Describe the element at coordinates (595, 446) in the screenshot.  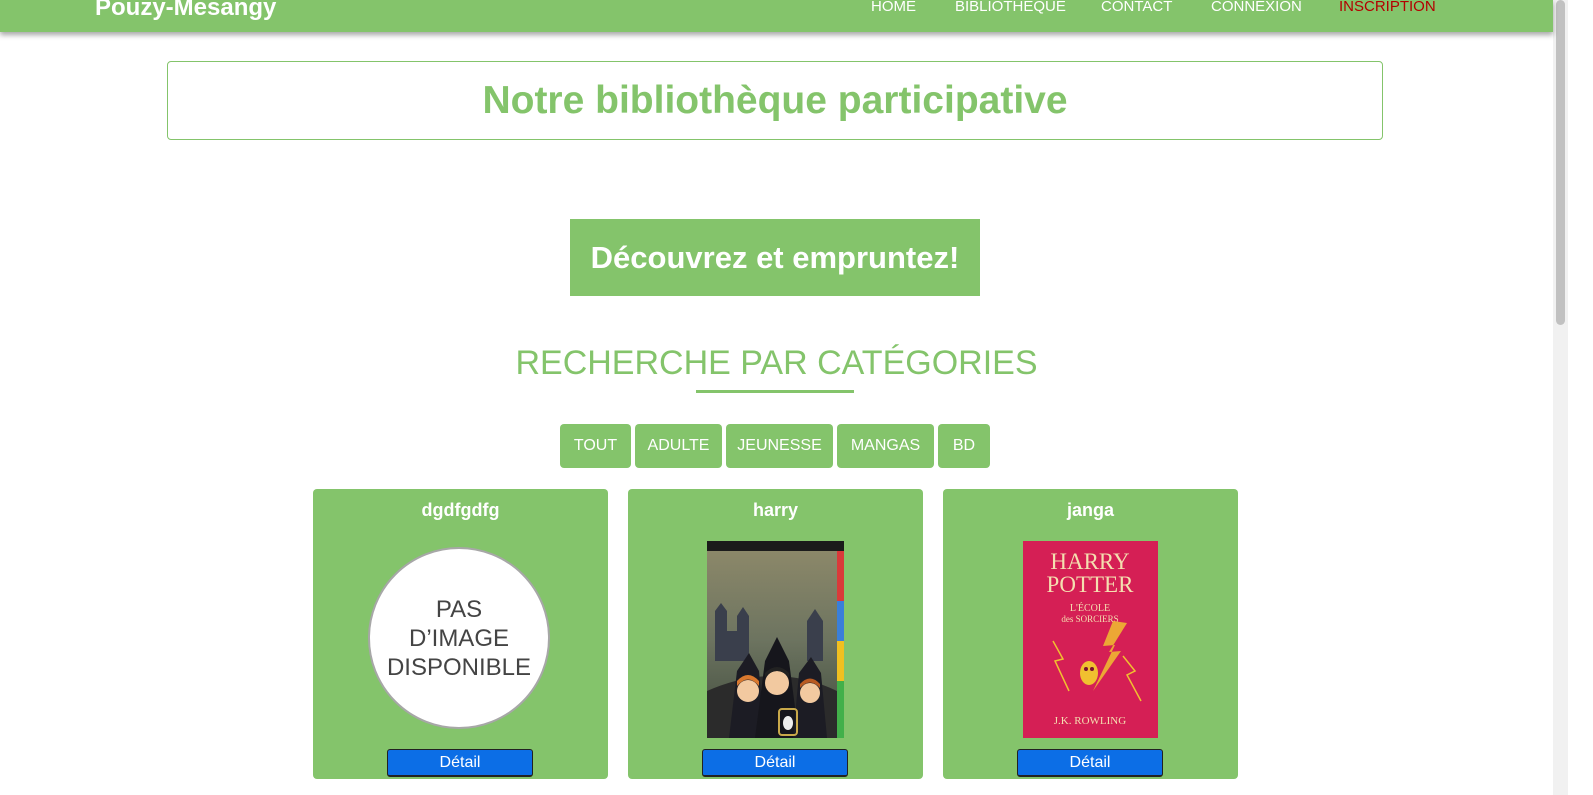
I see `category-button-tout: TOUT` at that location.